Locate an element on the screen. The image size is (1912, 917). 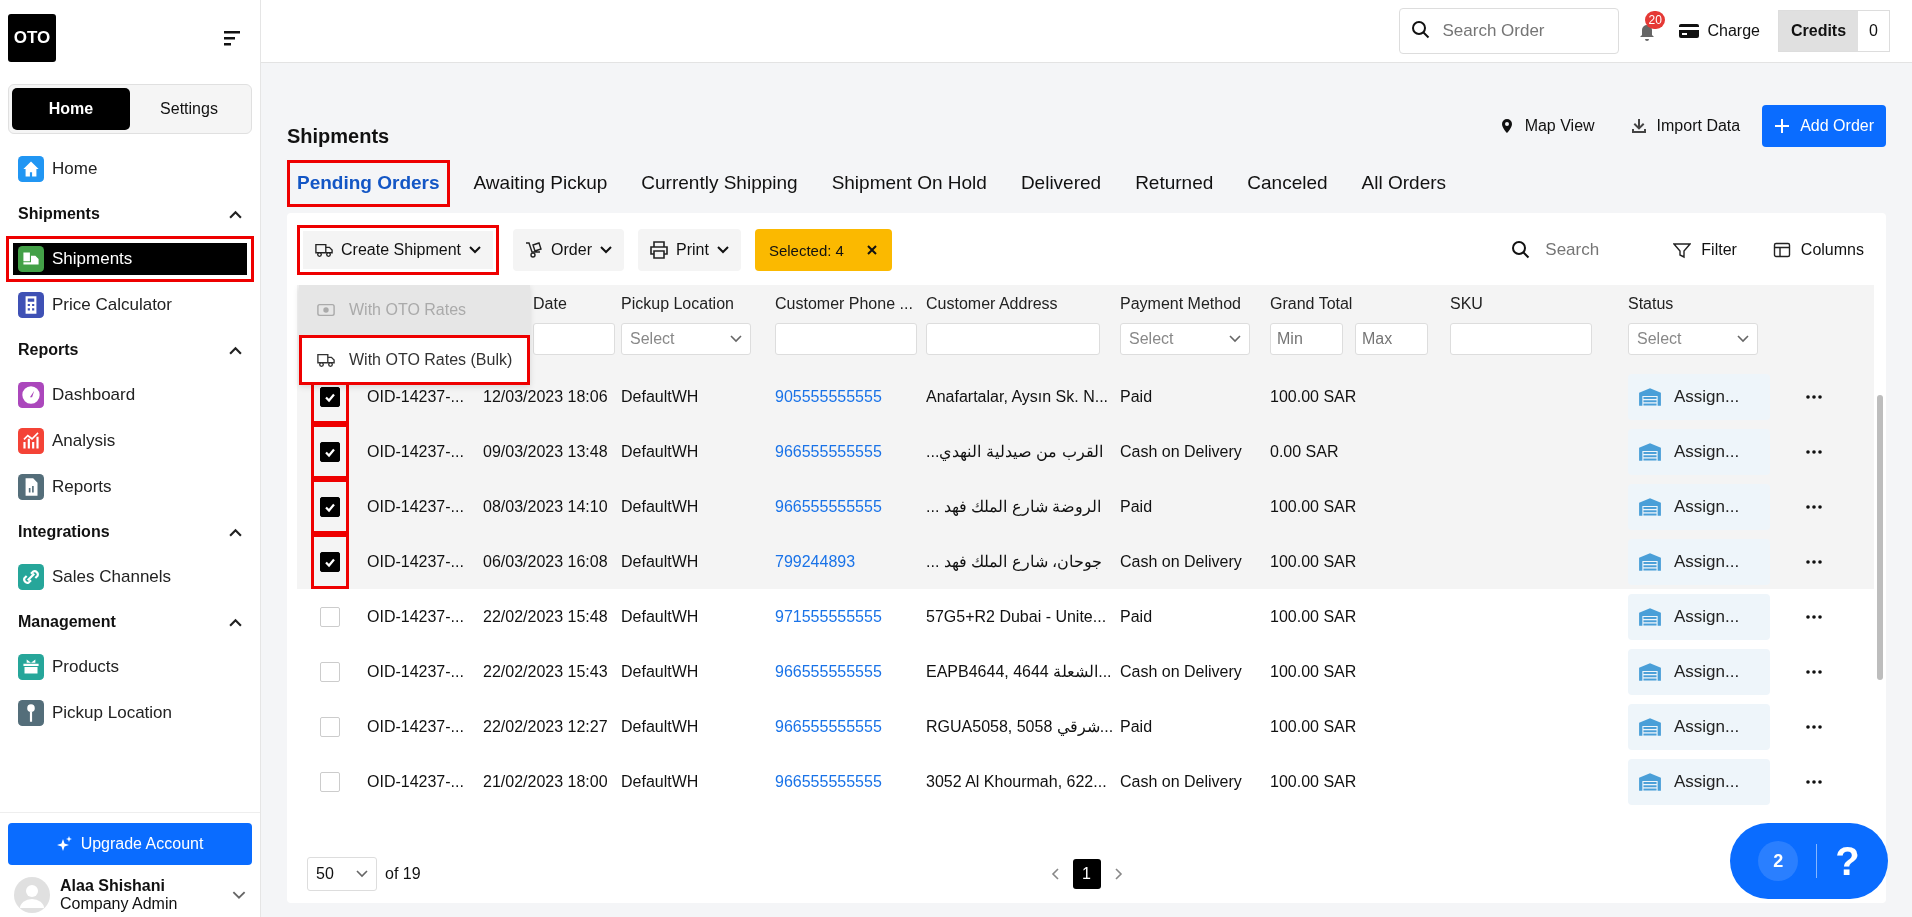
action-link: Import Data is located at coordinates (1685, 125).